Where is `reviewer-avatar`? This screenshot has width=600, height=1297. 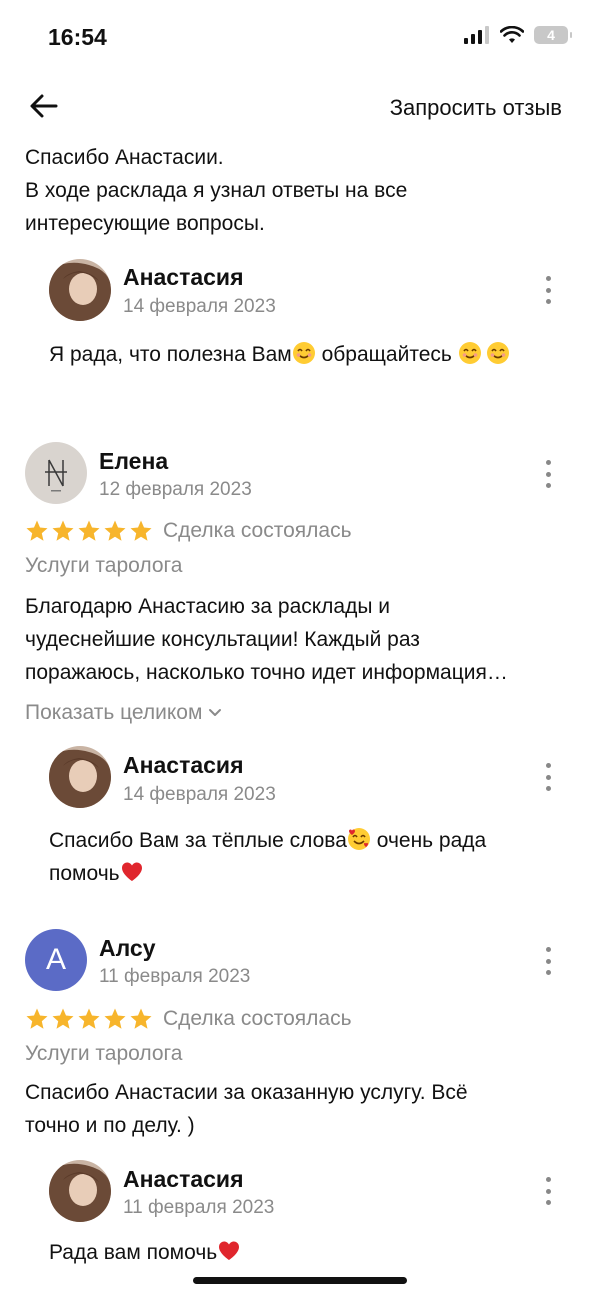
reviewer-avatar is located at coordinates (56, 473).